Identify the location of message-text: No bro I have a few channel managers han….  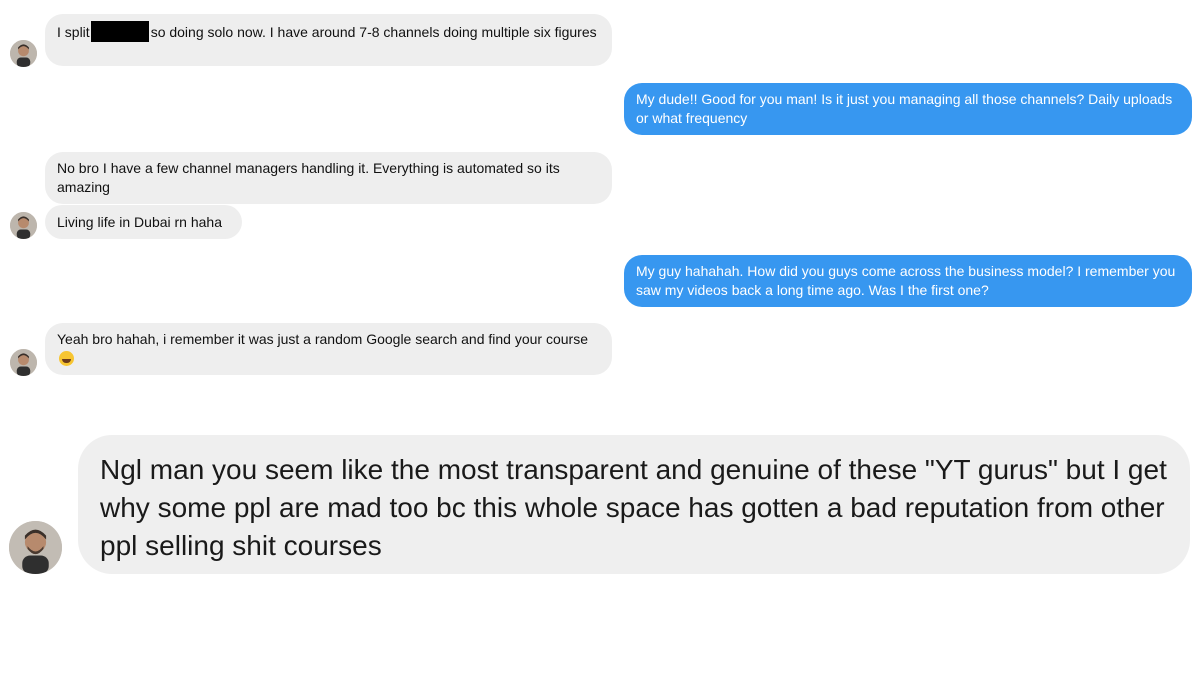
(308, 177).